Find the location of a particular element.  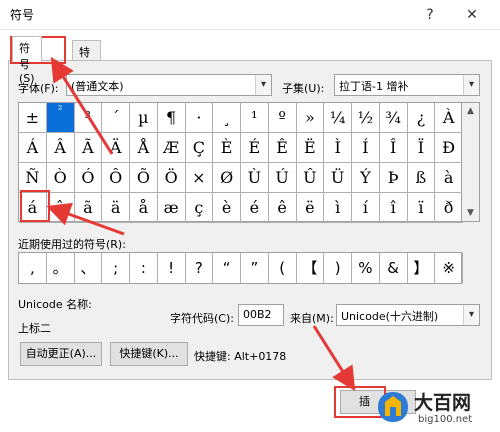

symbol-cell: ï is located at coordinates (421, 208).